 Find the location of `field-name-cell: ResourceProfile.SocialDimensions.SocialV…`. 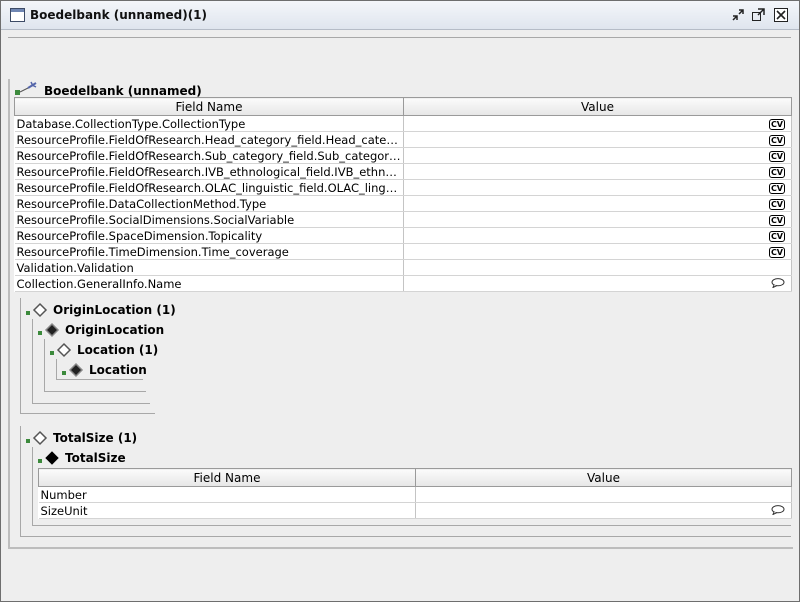

field-name-cell: ResourceProfile.SocialDimensions.SocialV… is located at coordinates (209, 219).